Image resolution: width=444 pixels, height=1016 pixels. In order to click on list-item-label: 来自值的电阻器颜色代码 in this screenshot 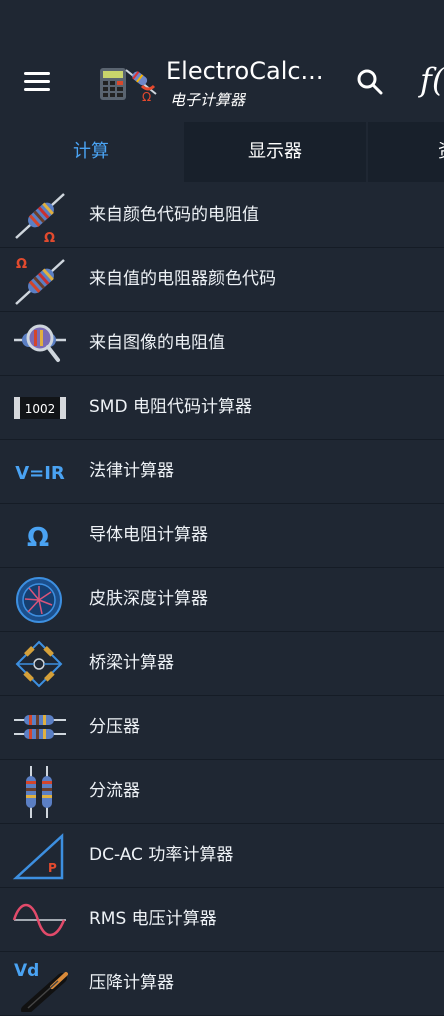, I will do `click(182, 279)`.